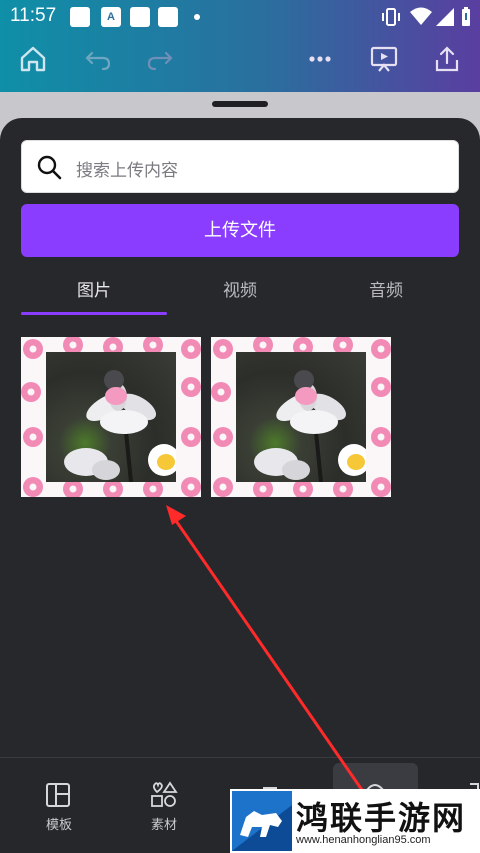 This screenshot has height=853, width=480. I want to click on present-icon, so click(384, 59).